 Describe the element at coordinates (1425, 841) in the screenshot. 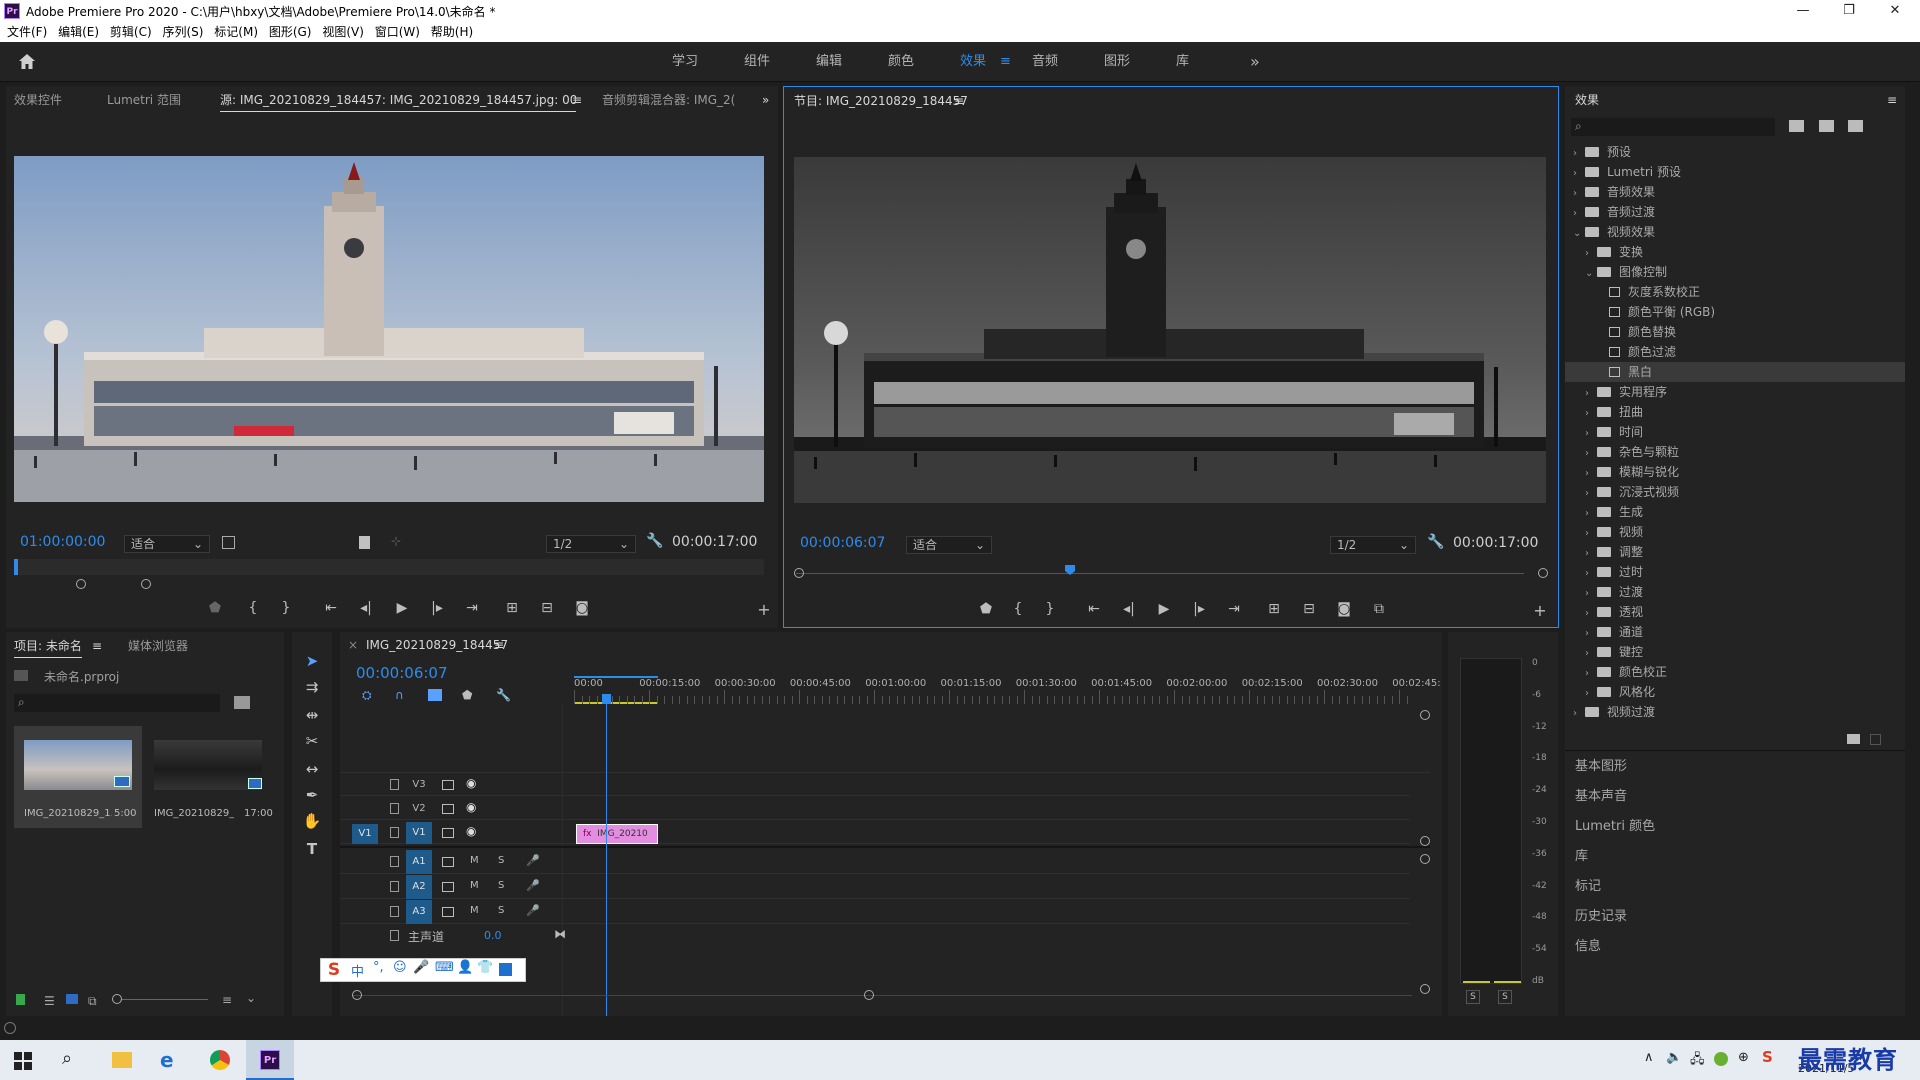

I see `vertical-scroll-bottom` at that location.